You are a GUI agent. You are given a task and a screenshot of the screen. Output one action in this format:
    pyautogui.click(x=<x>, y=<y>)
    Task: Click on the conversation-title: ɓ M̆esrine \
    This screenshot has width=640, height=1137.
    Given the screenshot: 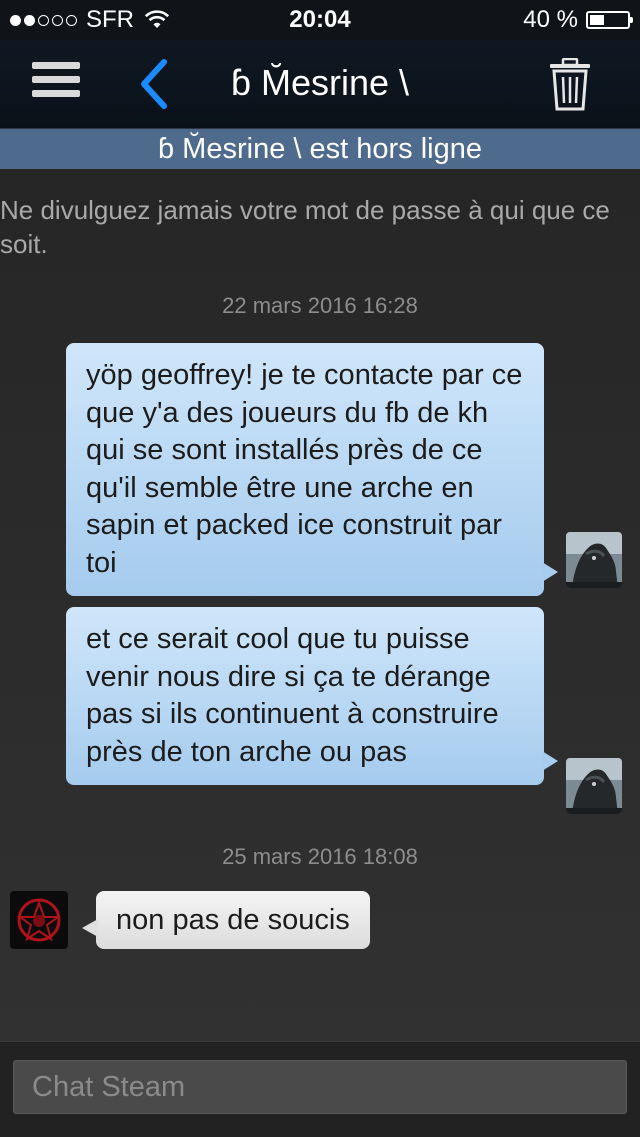 What is the action you would take?
    pyautogui.click(x=320, y=82)
    